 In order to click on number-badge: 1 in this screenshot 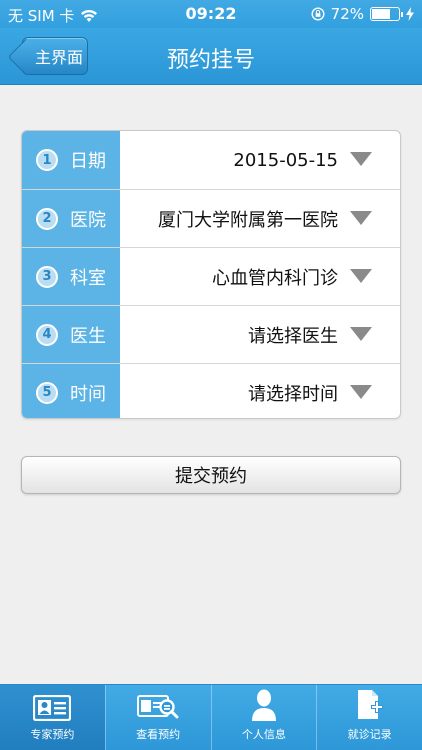, I will do `click(47, 160)`.